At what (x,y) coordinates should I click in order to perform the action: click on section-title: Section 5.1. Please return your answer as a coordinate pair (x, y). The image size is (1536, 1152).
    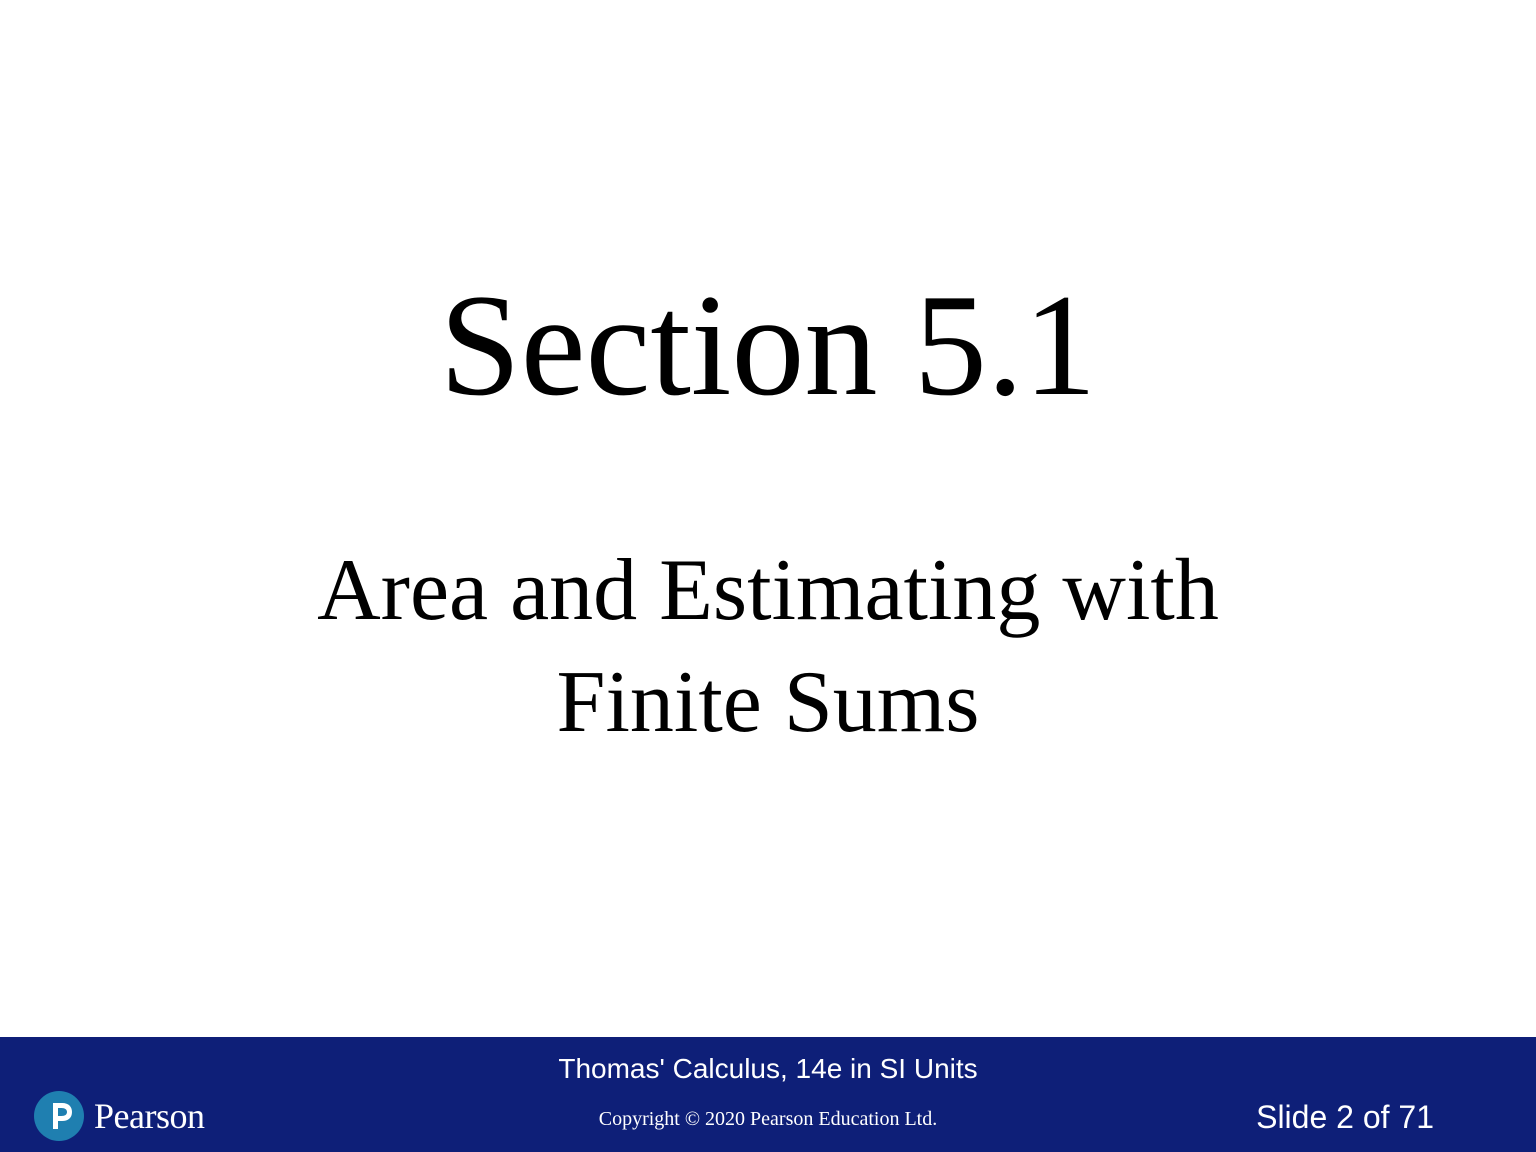
    Looking at the image, I should click on (768, 345).